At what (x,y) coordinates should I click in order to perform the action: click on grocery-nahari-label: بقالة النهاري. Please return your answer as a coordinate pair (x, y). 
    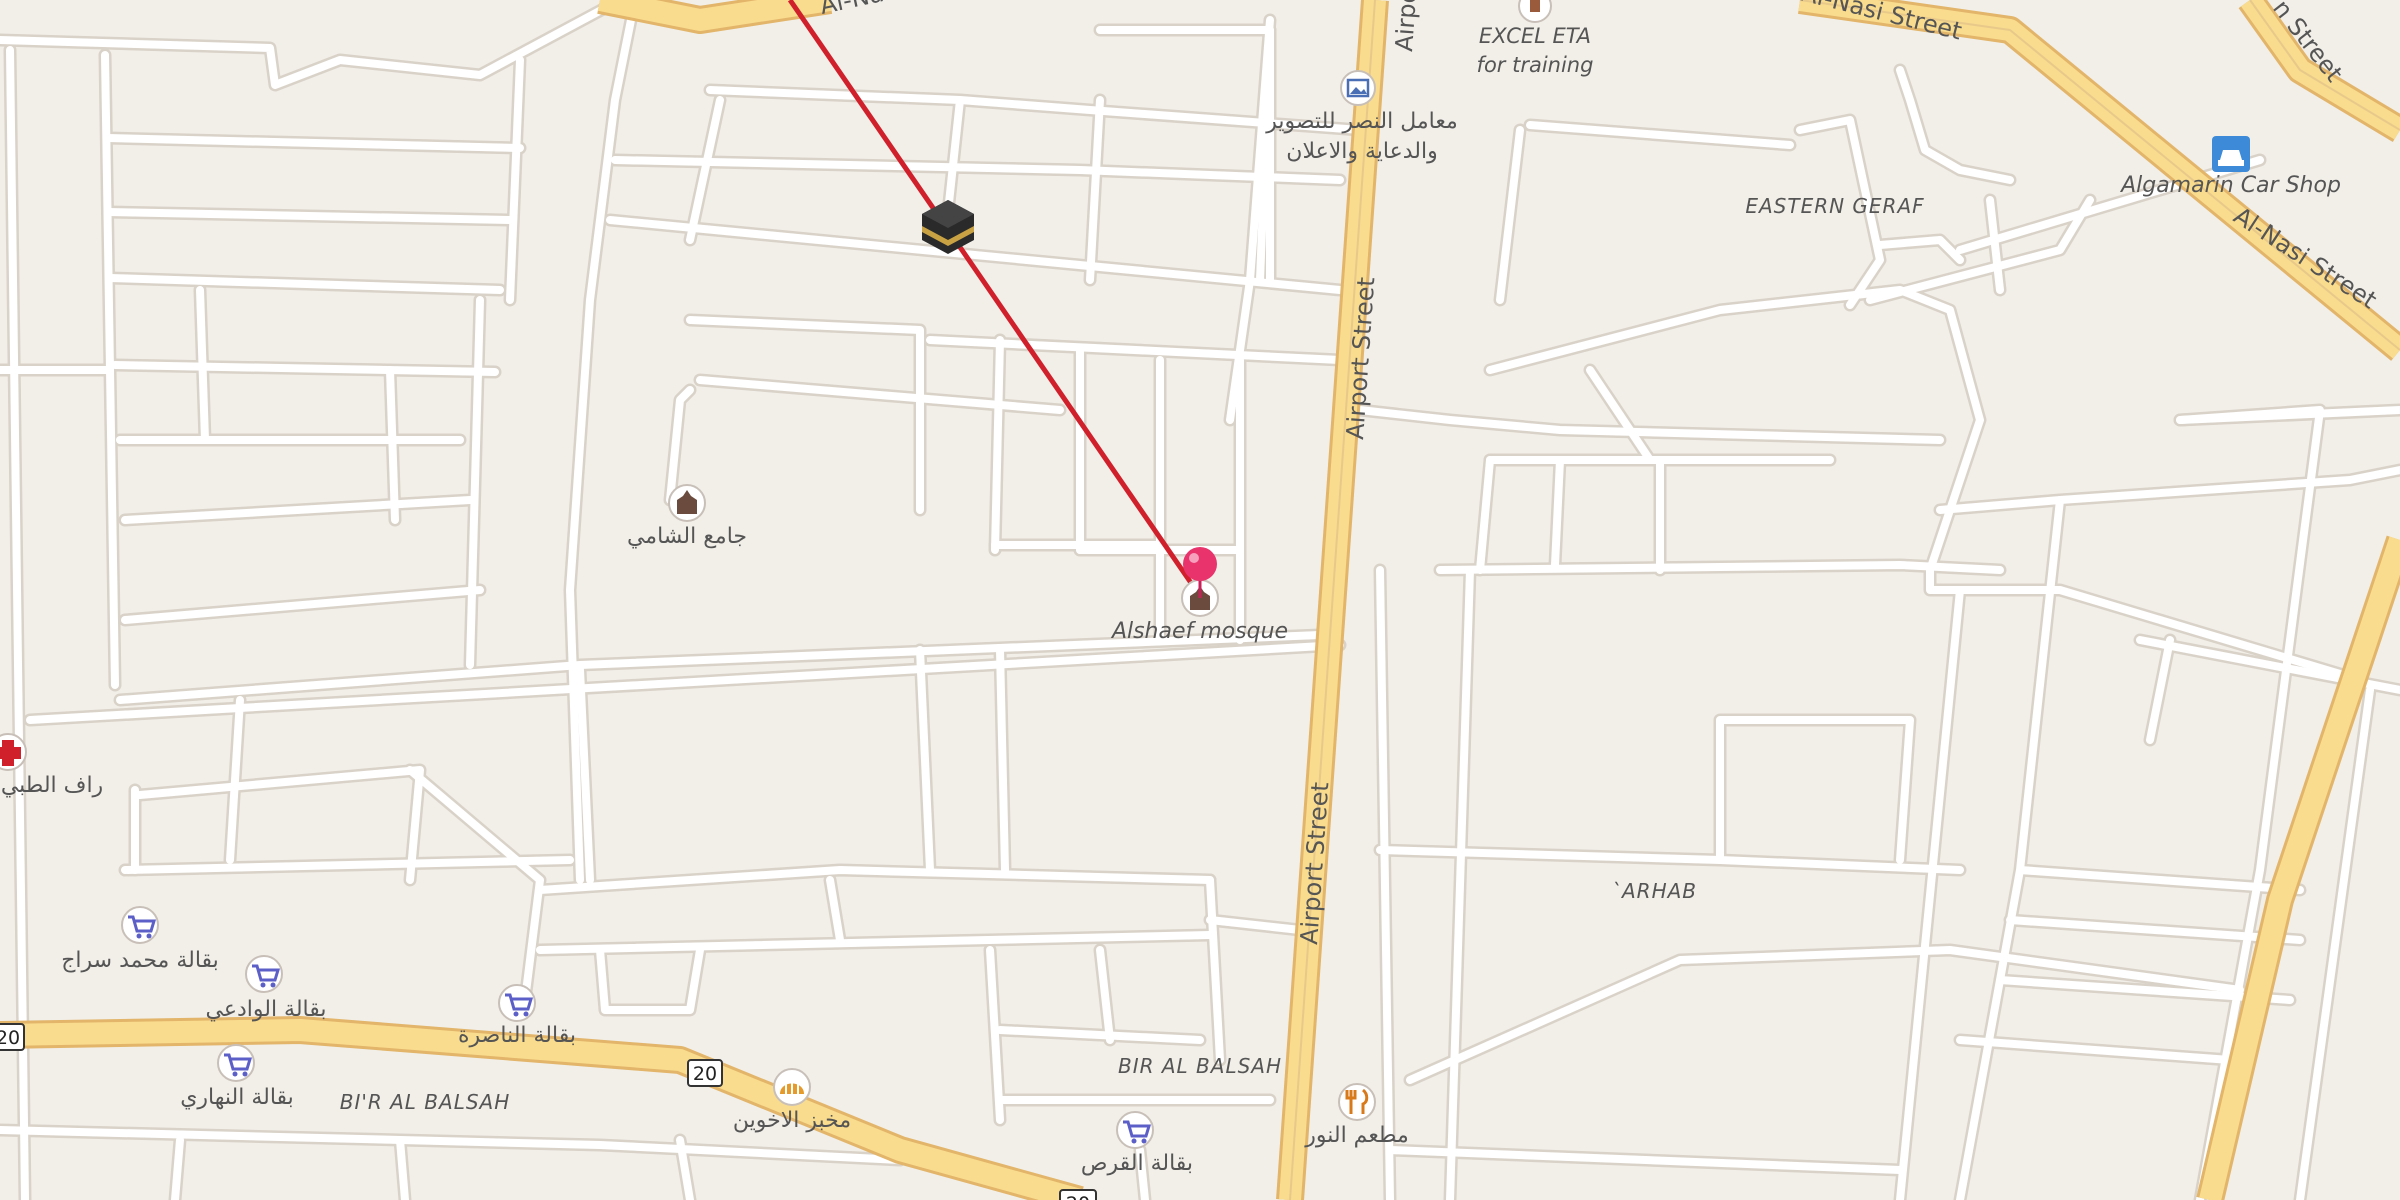
    Looking at the image, I should click on (237, 1097).